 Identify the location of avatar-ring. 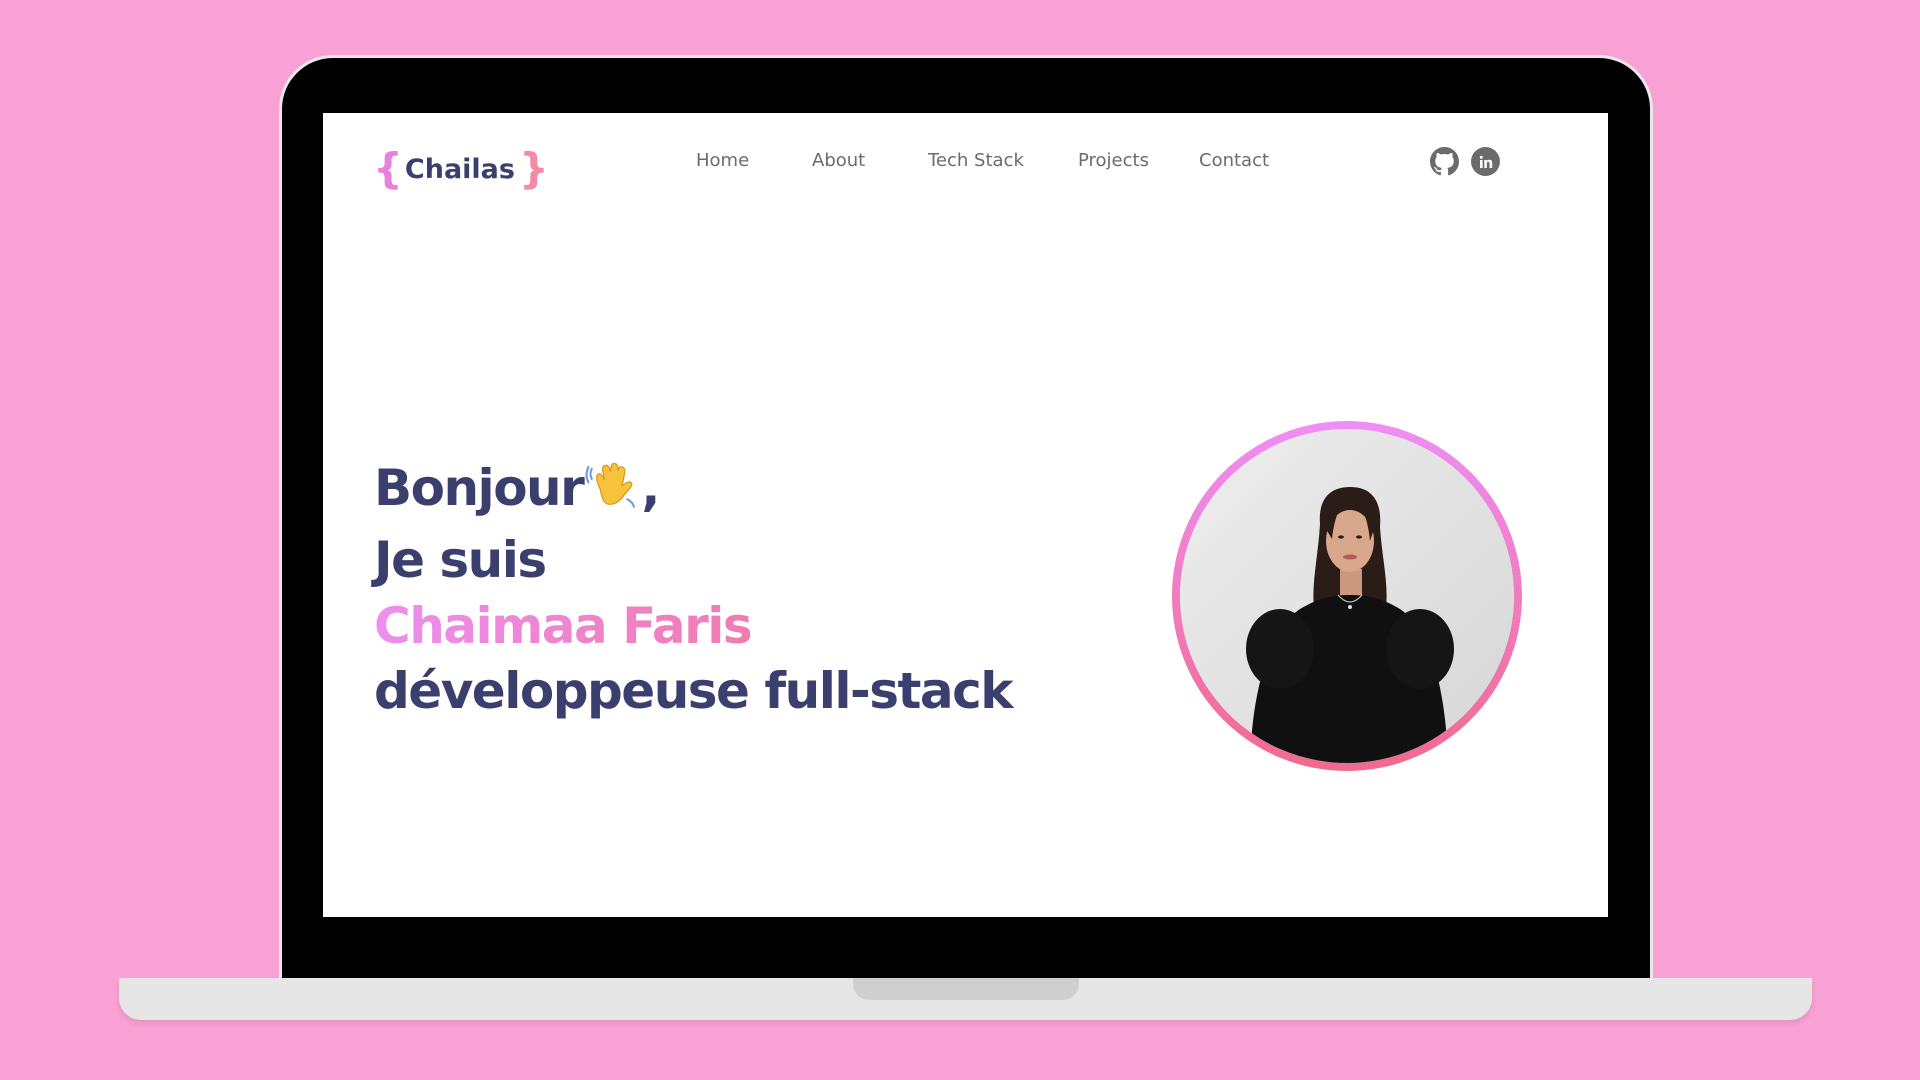
(1347, 596).